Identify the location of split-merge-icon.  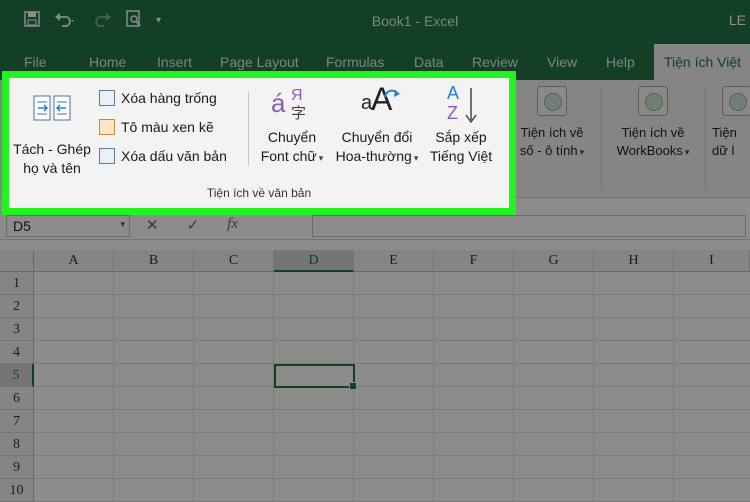
(52, 110).